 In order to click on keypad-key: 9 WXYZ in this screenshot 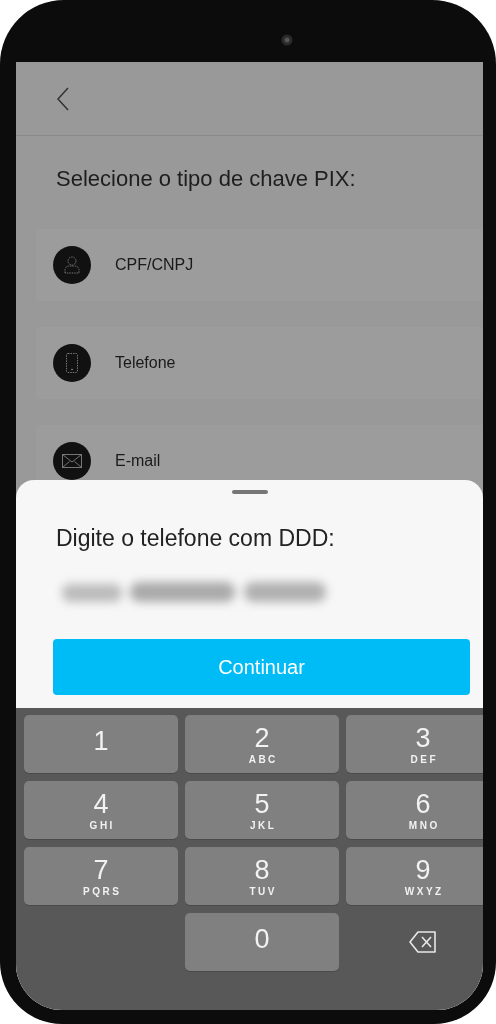, I will do `click(414, 876)`.